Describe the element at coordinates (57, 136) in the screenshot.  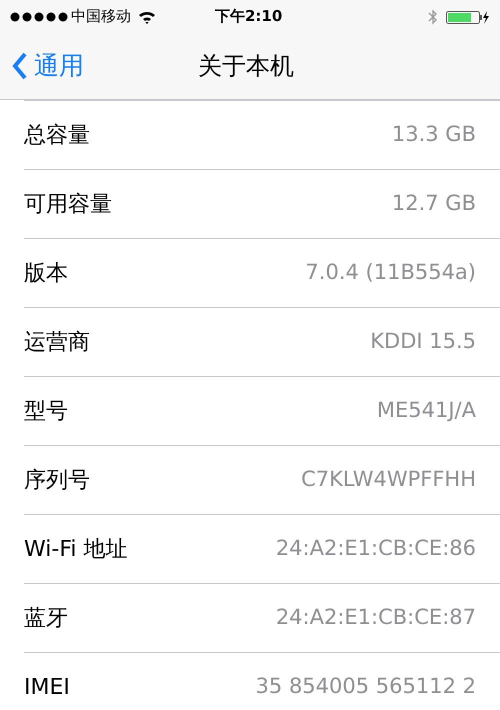
I see `row-label: 总容量` at that location.